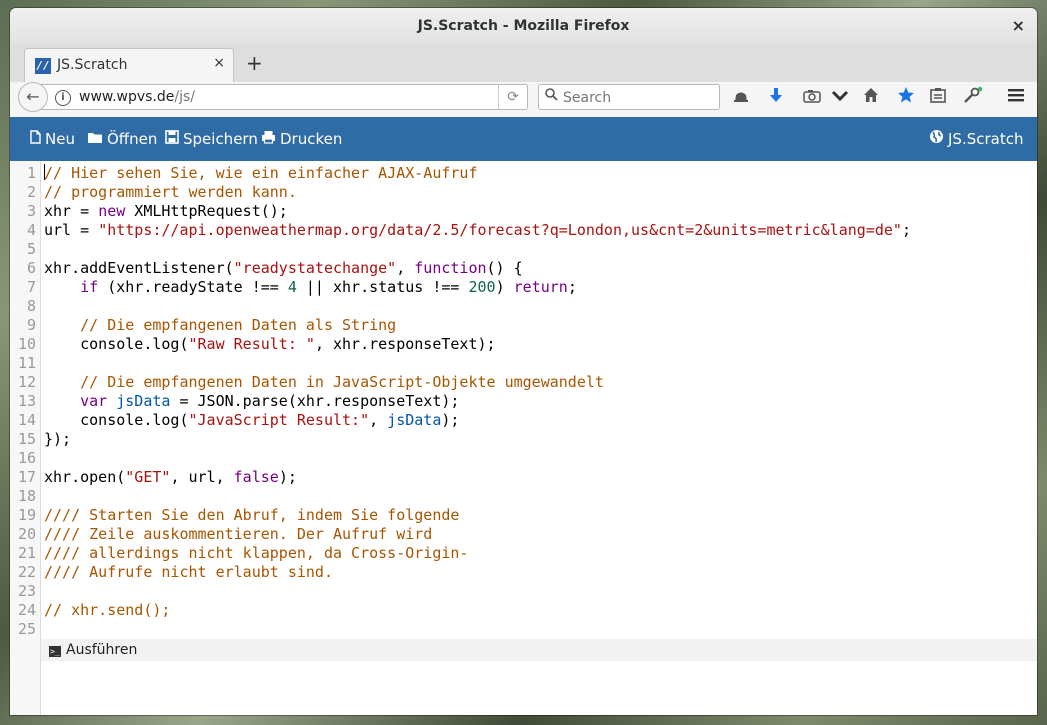  What do you see at coordinates (26, 496) in the screenshot?
I see `line-number: 18` at bounding box center [26, 496].